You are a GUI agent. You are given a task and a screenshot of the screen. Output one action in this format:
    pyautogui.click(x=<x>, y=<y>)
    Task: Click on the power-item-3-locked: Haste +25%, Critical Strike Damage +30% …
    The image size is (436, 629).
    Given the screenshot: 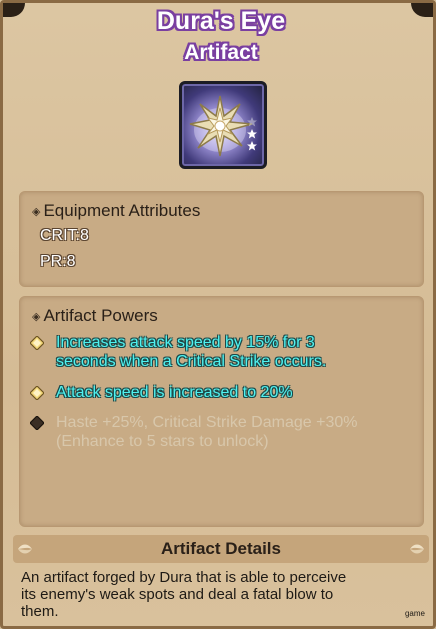 What is the action you would take?
    pyautogui.click(x=220, y=432)
    